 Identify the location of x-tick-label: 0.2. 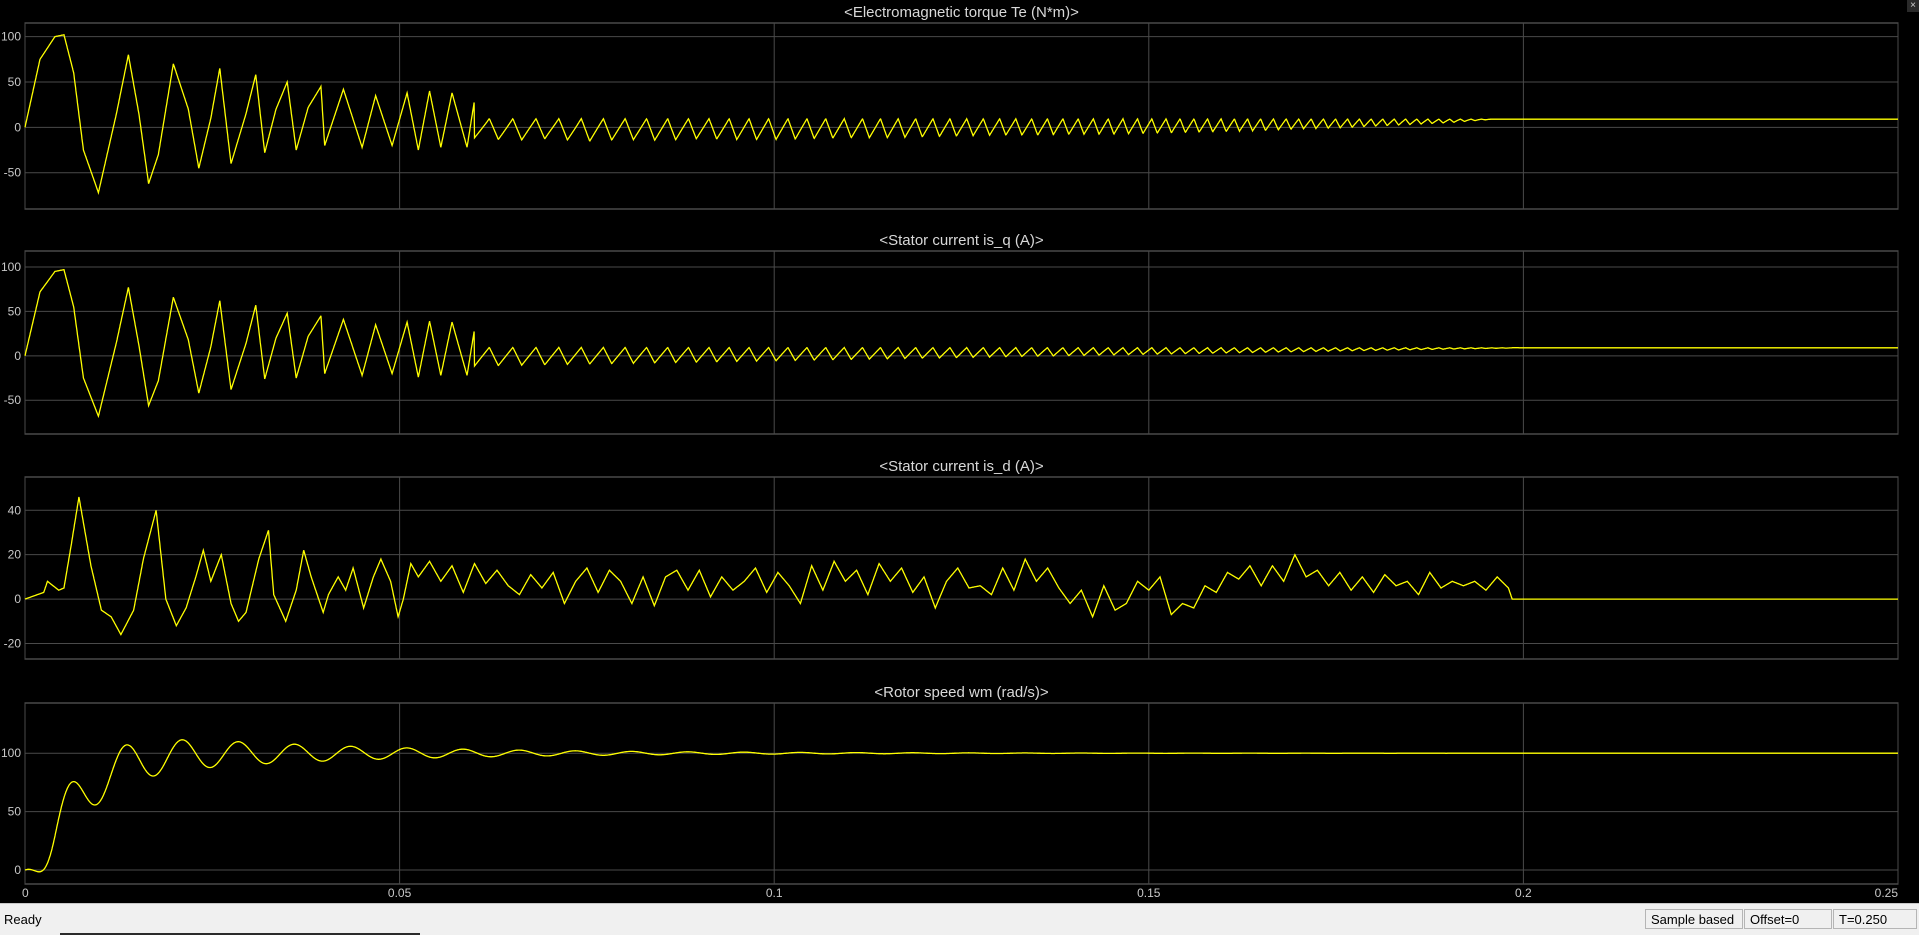
(1523, 893).